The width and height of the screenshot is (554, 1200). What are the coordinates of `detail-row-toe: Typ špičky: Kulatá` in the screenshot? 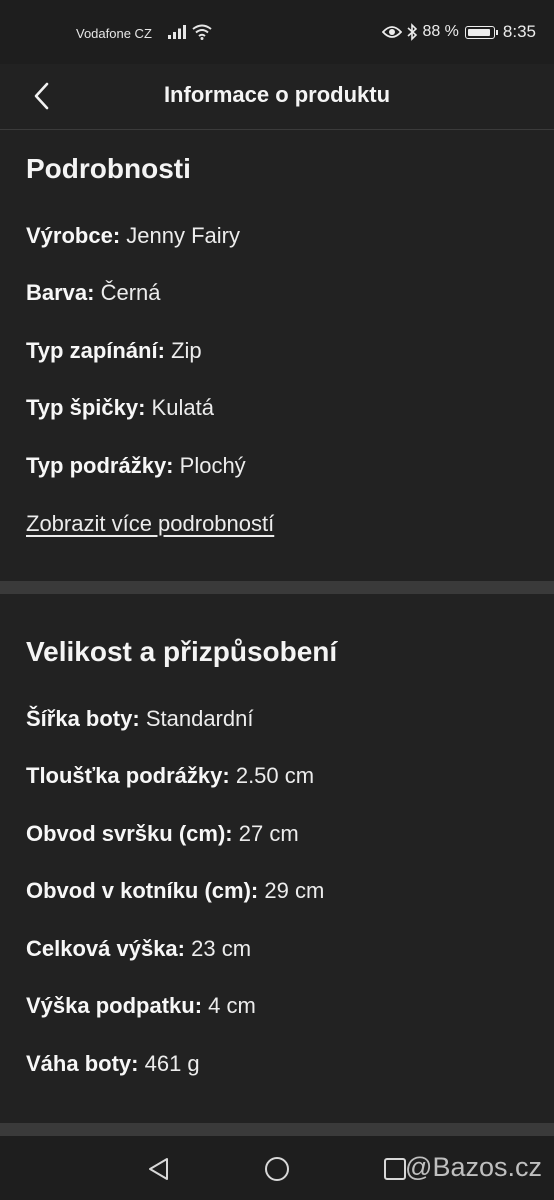 It's located at (120, 408).